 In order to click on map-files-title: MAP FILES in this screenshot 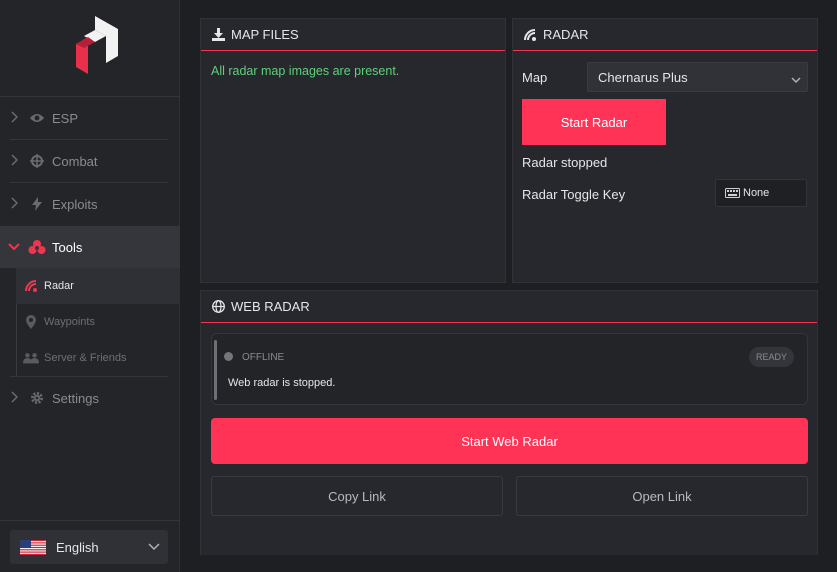, I will do `click(265, 34)`.